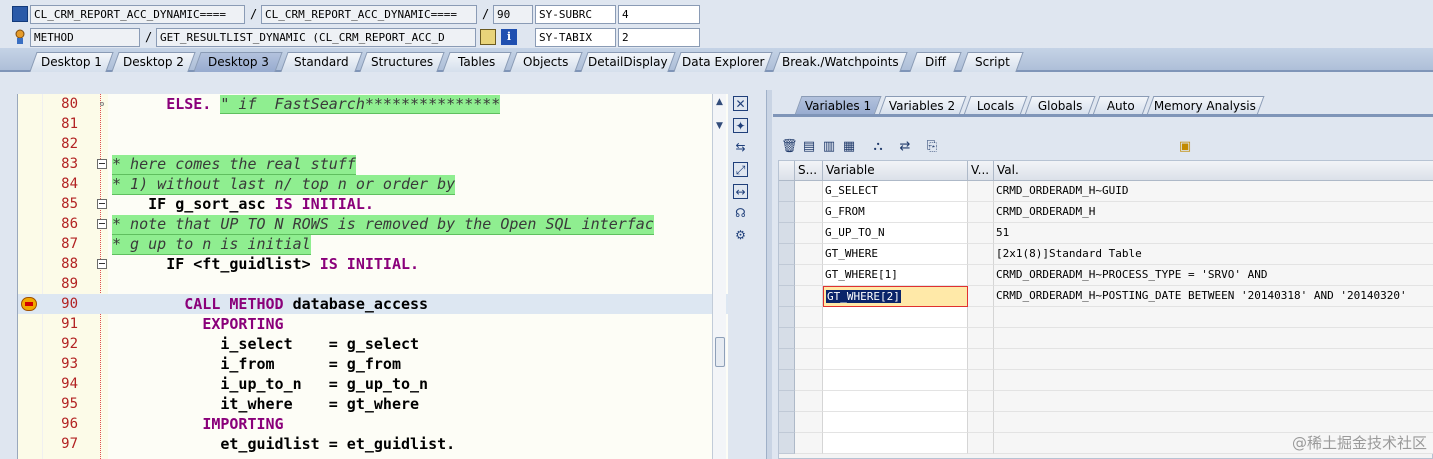 The height and width of the screenshot is (459, 1433). Describe the element at coordinates (740, 213) in the screenshot. I see `services-icon: ☊` at that location.